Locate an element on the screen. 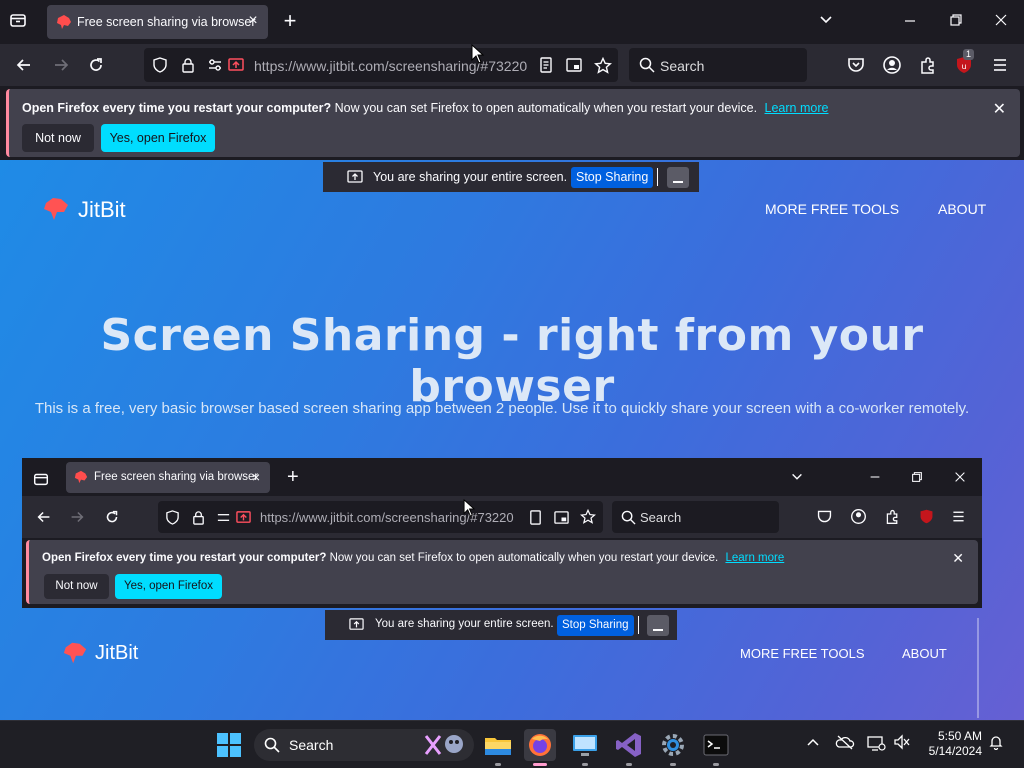  preview-scrollbar is located at coordinates (978, 668).